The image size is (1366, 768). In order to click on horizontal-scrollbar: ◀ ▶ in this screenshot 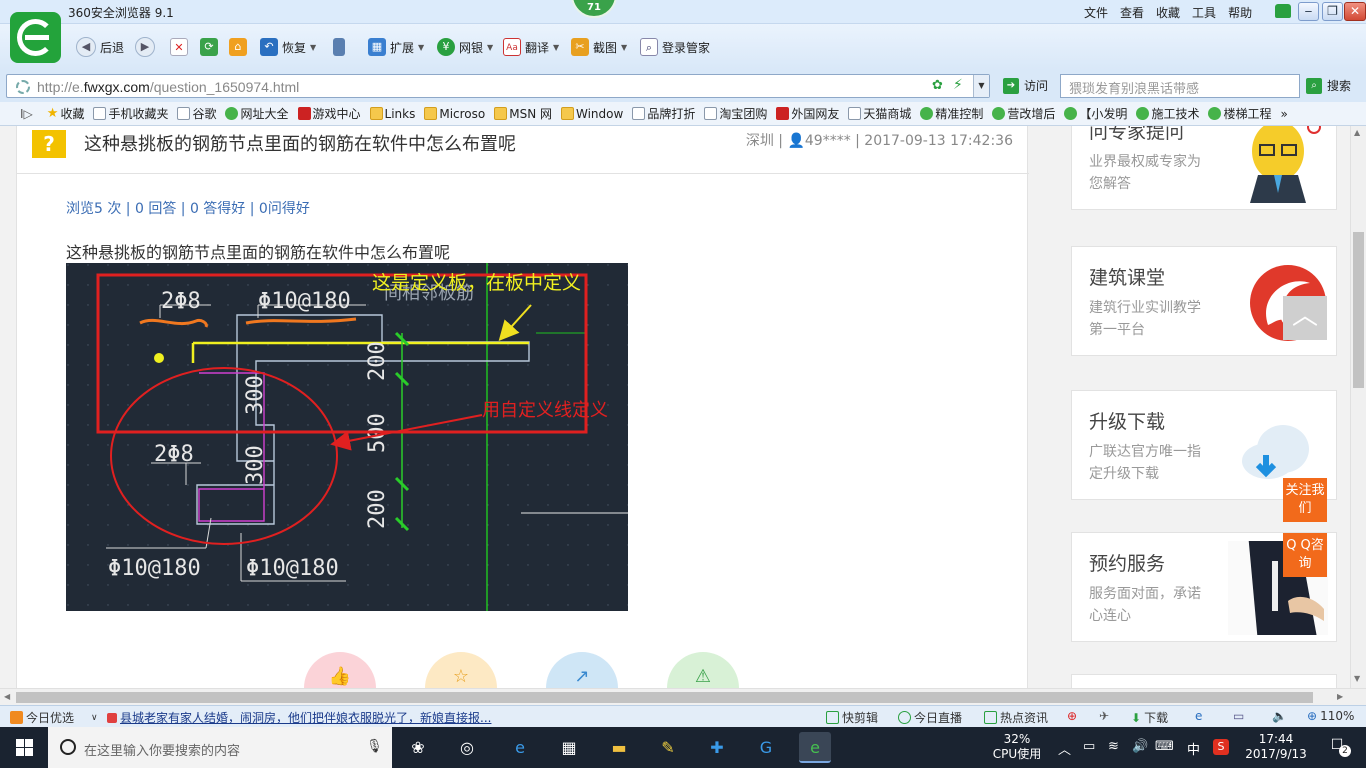, I will do `click(683, 696)`.